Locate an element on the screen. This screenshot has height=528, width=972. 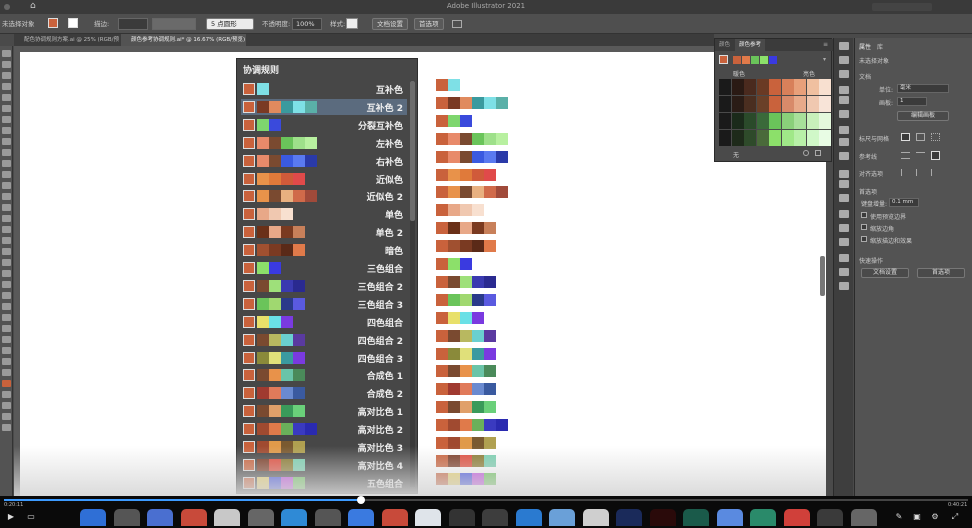
color-panel-icon is located at coordinates (844, 90).